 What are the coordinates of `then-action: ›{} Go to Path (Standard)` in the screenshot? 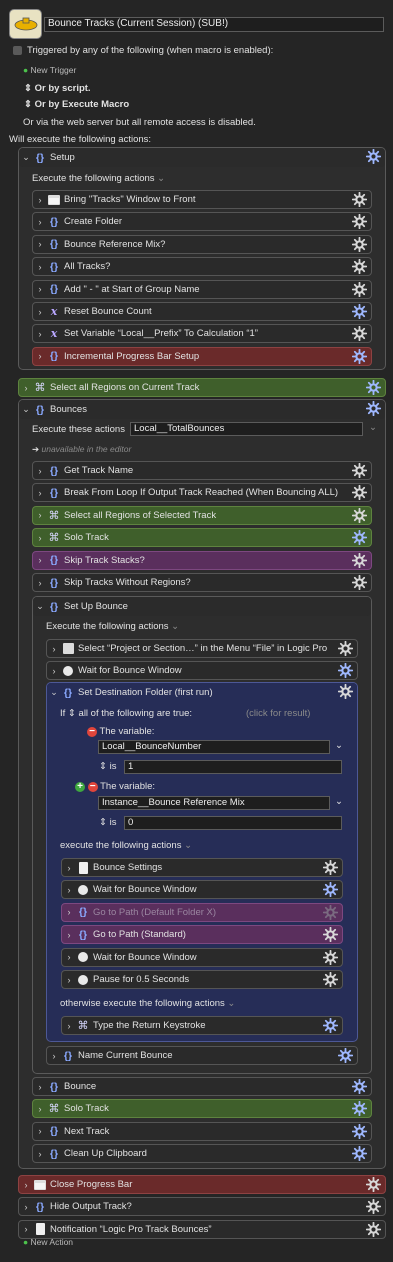 It's located at (202, 935).